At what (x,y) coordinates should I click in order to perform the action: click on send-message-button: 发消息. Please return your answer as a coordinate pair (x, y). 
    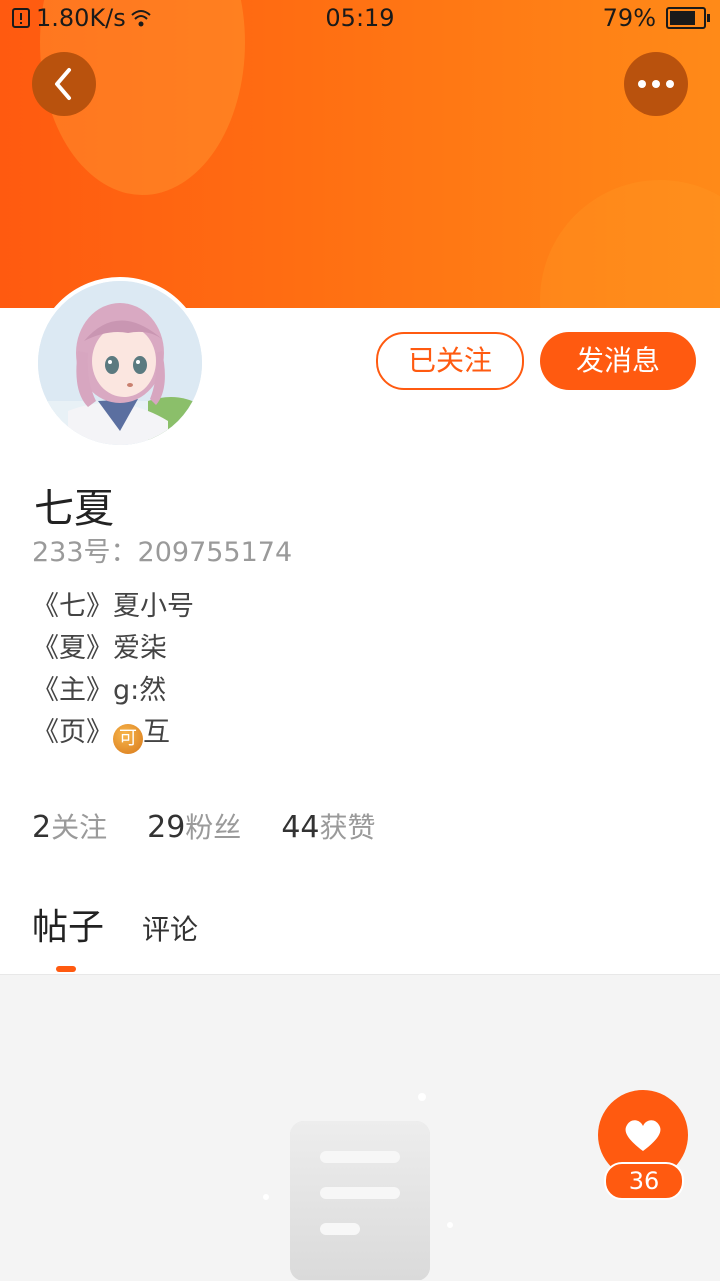
    Looking at the image, I should click on (618, 361).